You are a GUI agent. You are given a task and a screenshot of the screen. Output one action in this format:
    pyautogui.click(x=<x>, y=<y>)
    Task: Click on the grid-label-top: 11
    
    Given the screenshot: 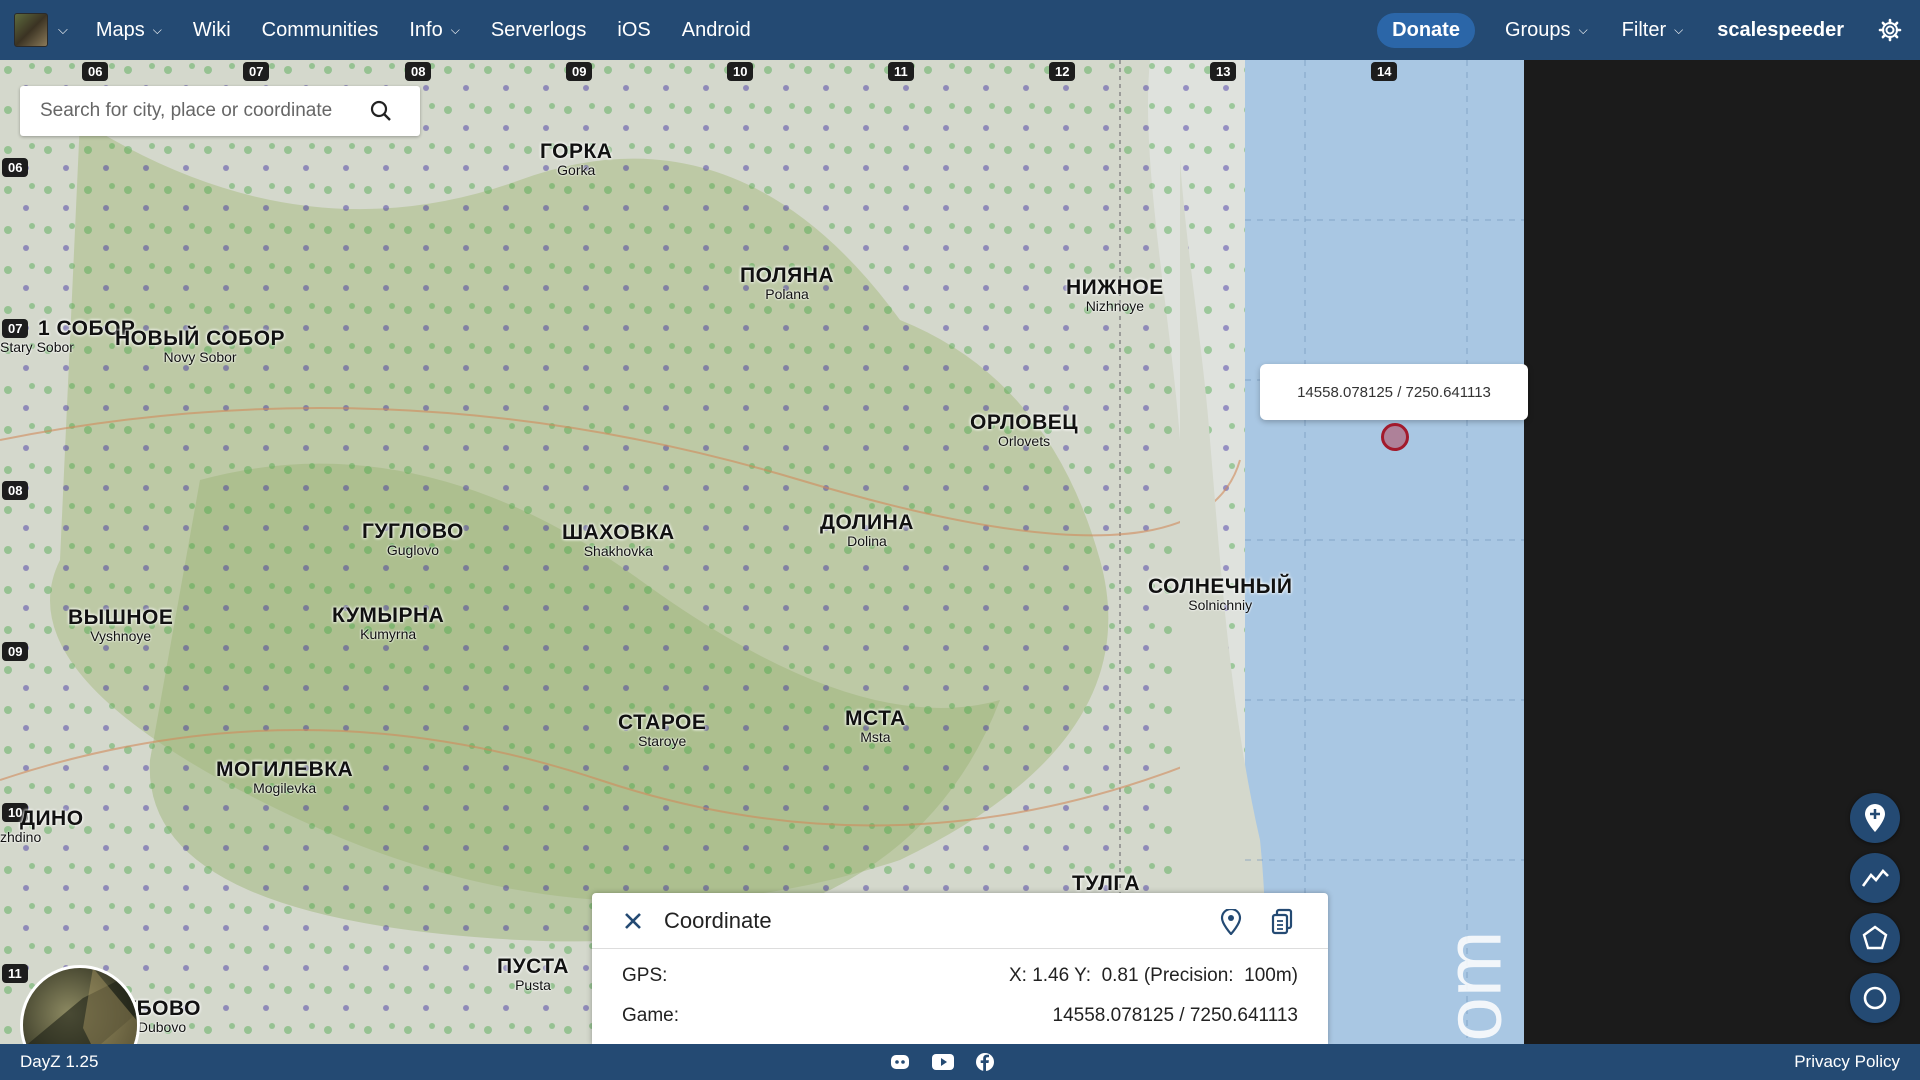 What is the action you would take?
    pyautogui.click(x=901, y=71)
    